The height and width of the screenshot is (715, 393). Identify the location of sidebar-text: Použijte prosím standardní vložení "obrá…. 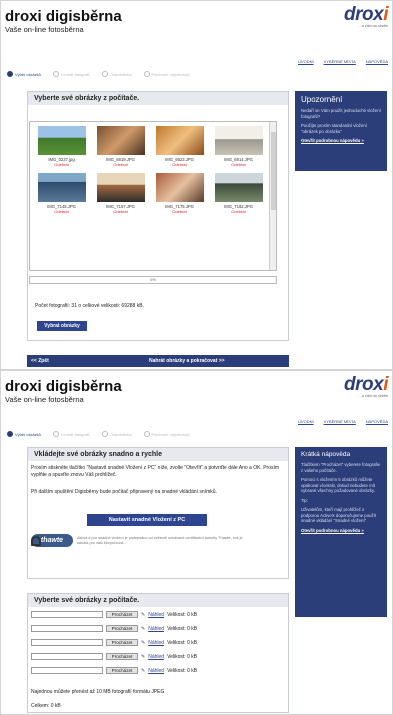
(334, 128).